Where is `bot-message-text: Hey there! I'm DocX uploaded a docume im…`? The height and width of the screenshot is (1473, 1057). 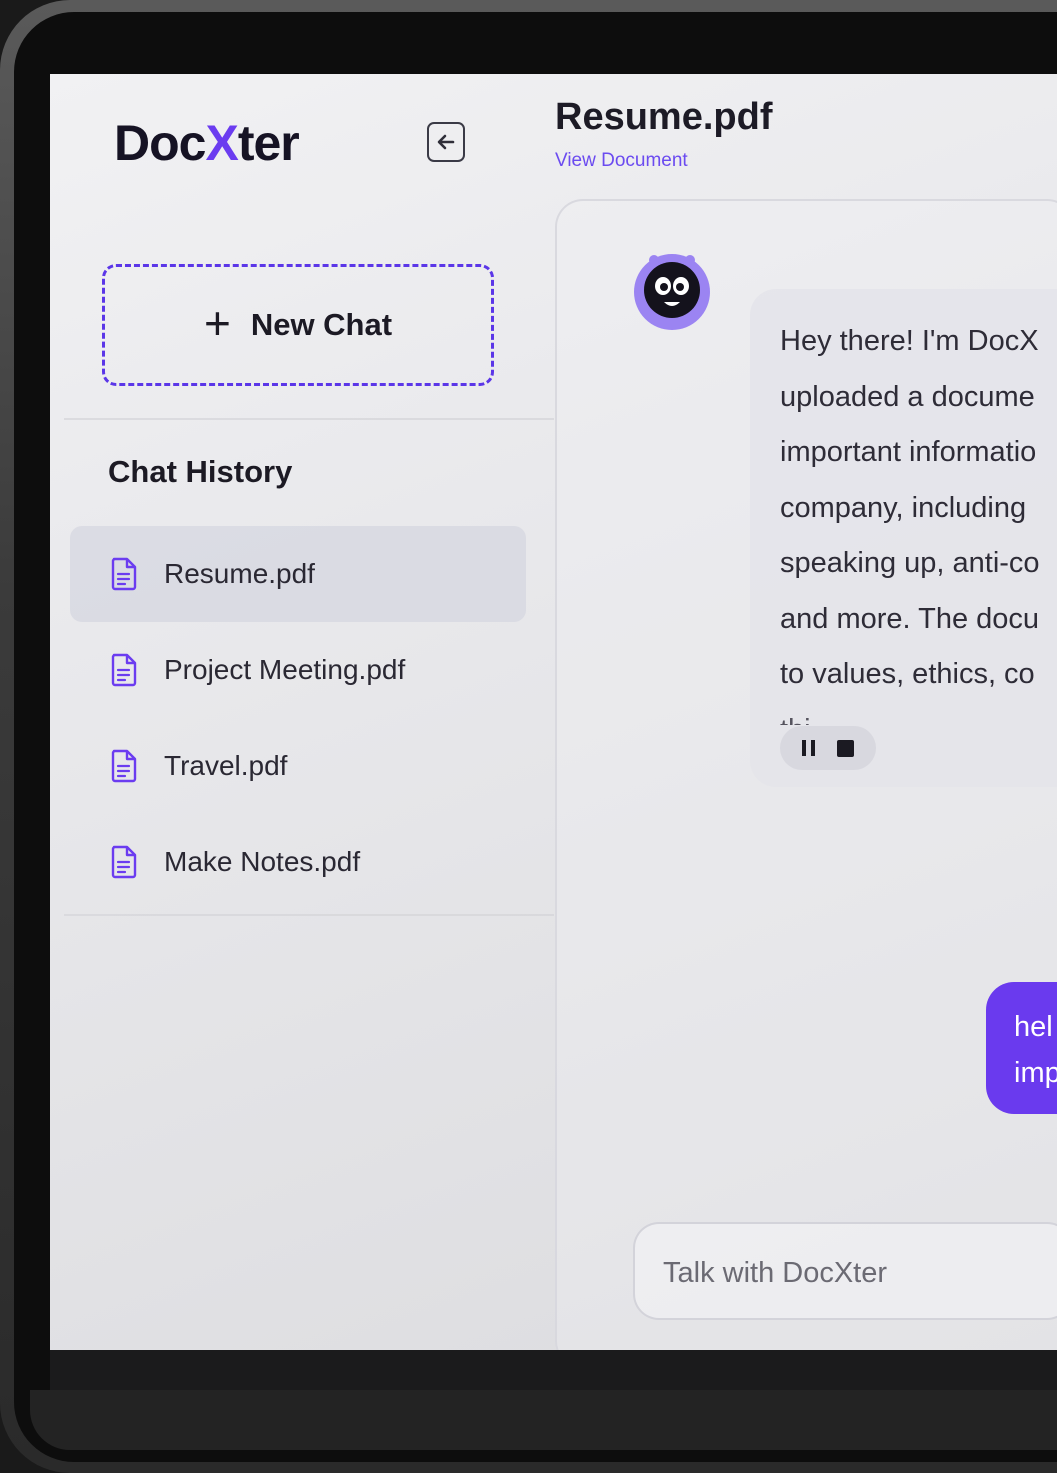
bot-message-text: Hey there! I'm DocX uploaded a docume im… is located at coordinates (918, 519).